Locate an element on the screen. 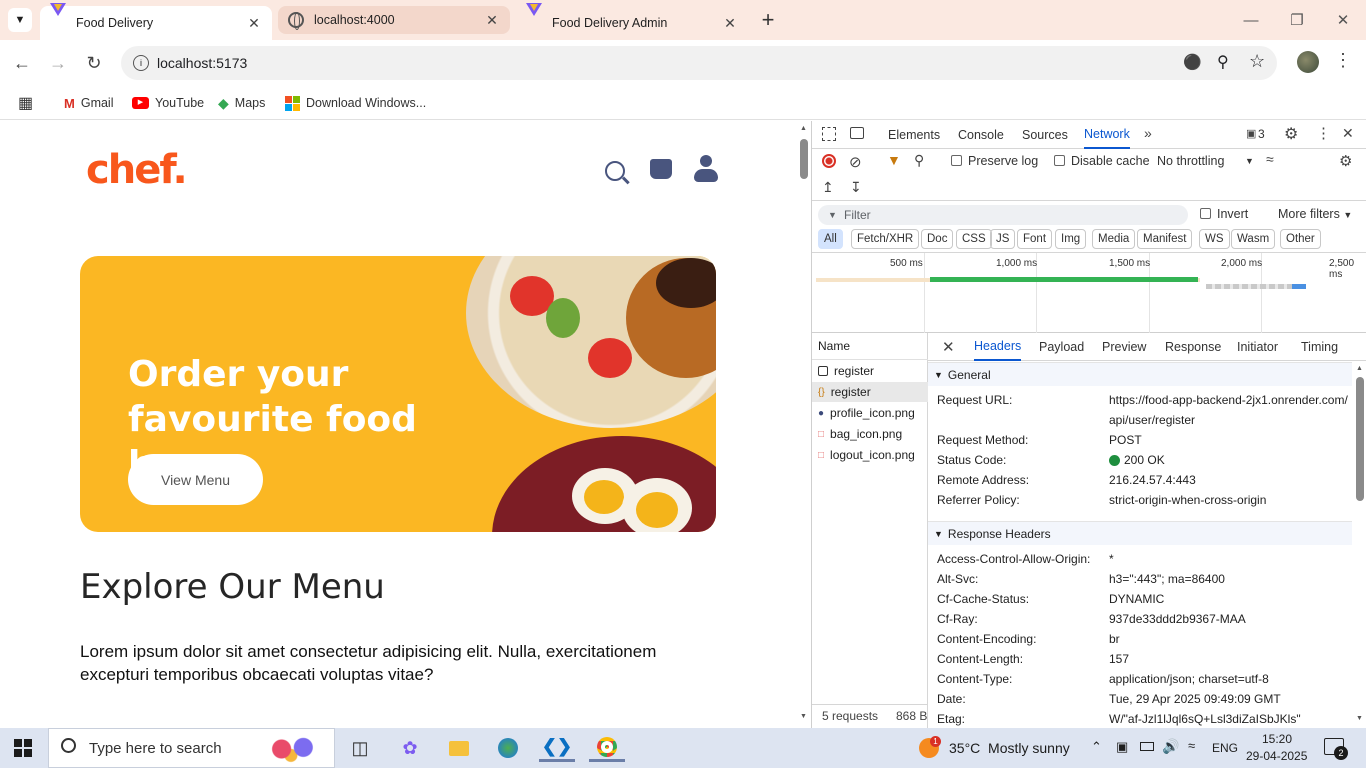  invert-checkbox: Invert is located at coordinates (1224, 214).